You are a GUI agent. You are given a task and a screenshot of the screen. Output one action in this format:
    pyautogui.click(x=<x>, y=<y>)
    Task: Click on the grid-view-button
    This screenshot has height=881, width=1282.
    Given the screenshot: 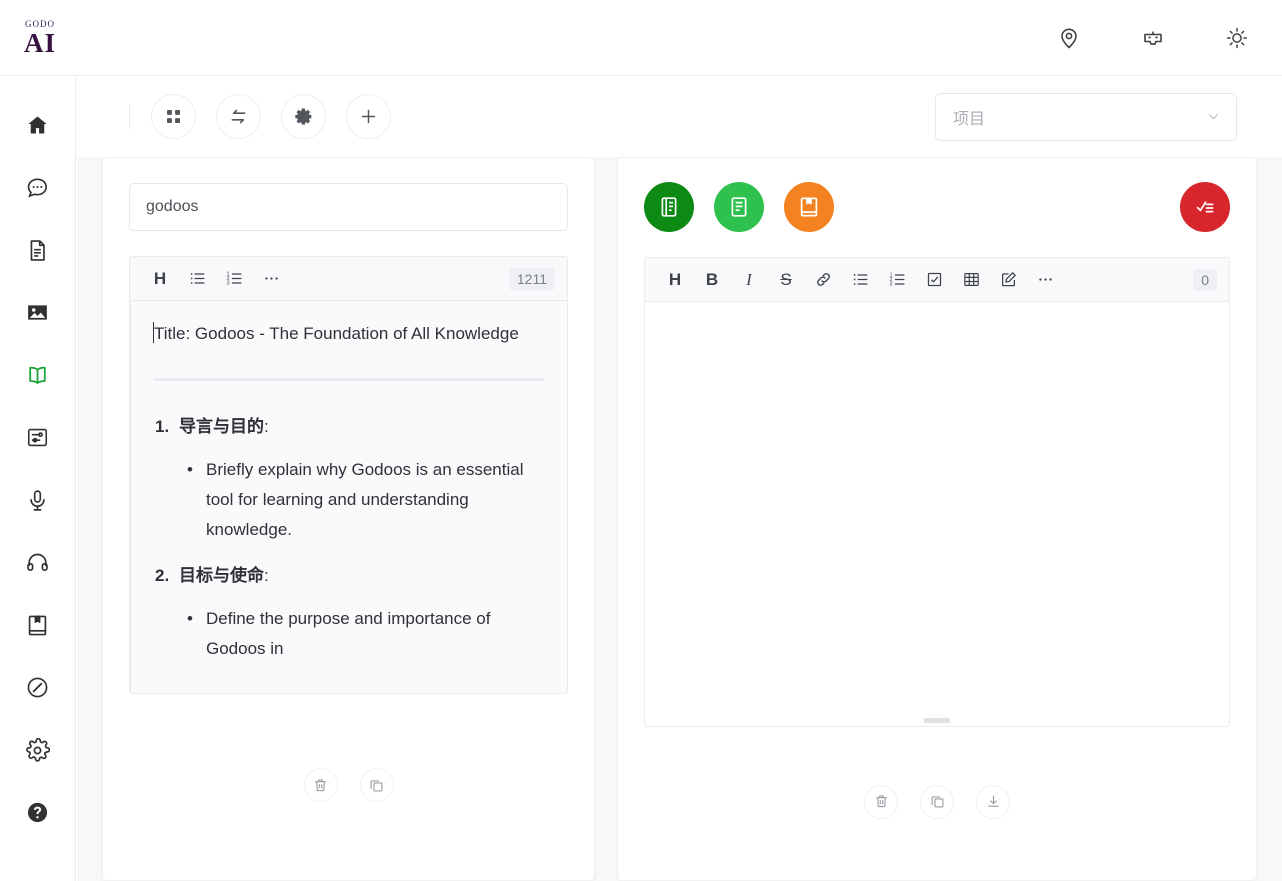 What is the action you would take?
    pyautogui.click(x=173, y=116)
    